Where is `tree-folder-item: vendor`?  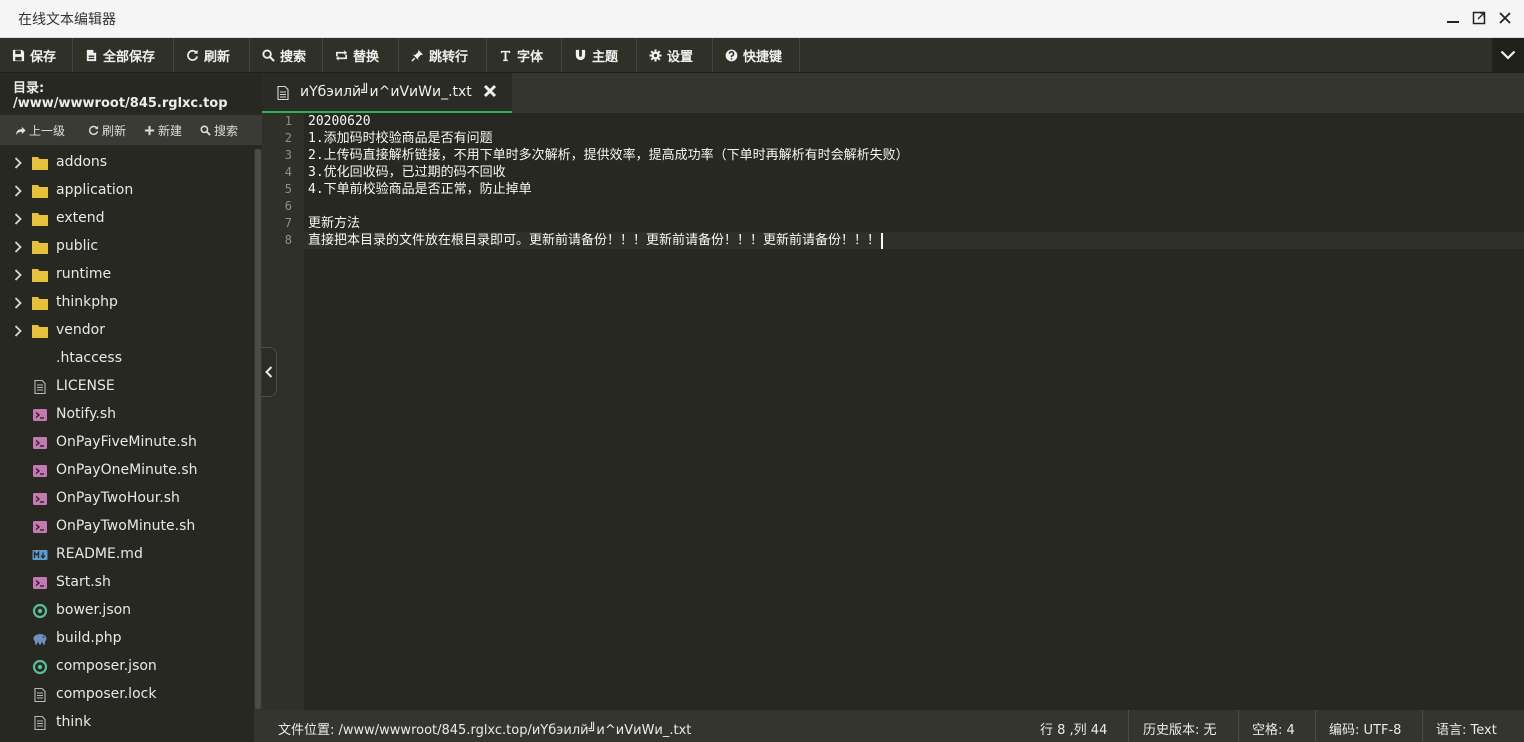 tree-folder-item: vendor is located at coordinates (126, 331).